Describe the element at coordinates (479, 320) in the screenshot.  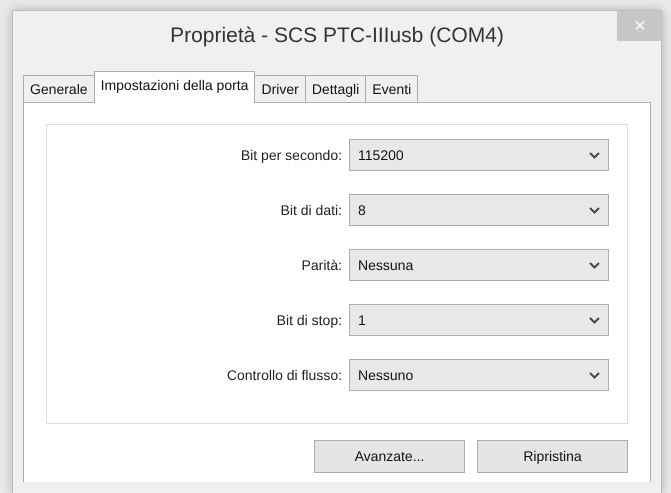
I see `dropdown: 1` at that location.